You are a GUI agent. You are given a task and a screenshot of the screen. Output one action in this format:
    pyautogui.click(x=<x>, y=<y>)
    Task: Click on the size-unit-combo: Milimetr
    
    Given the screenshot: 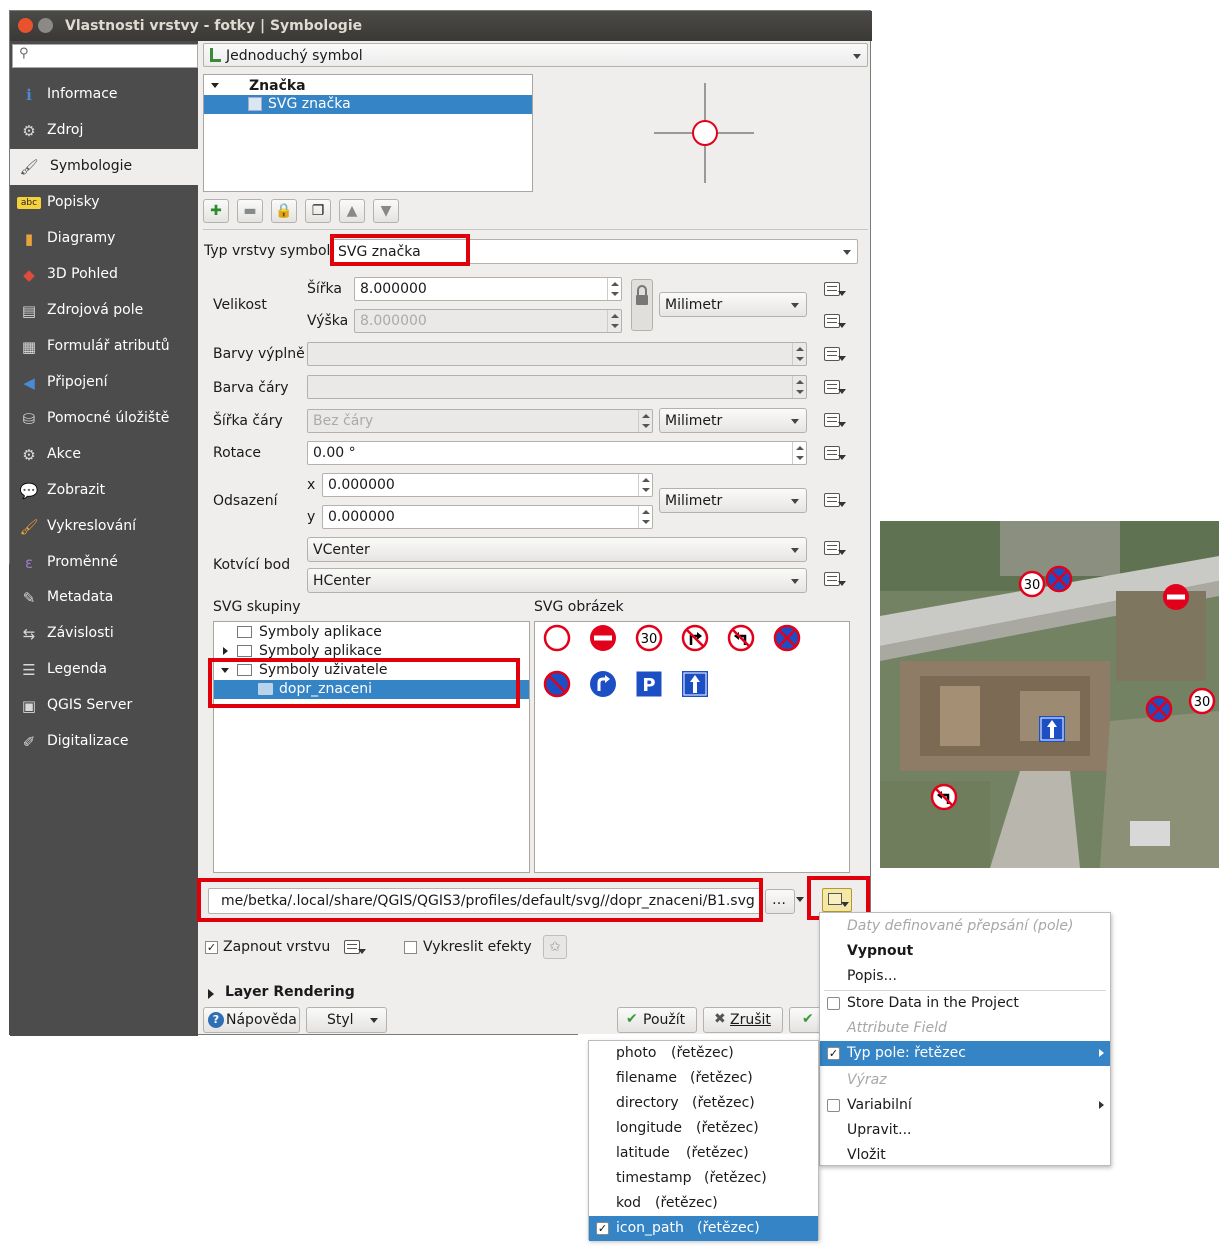 What is the action you would take?
    pyautogui.click(x=733, y=304)
    